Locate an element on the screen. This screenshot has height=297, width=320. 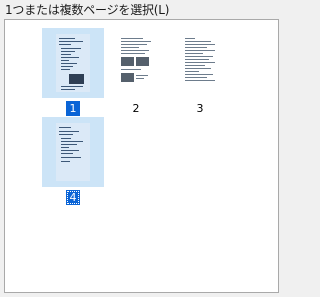
page-thumbnail-2-image is located at coordinates (136, 63).